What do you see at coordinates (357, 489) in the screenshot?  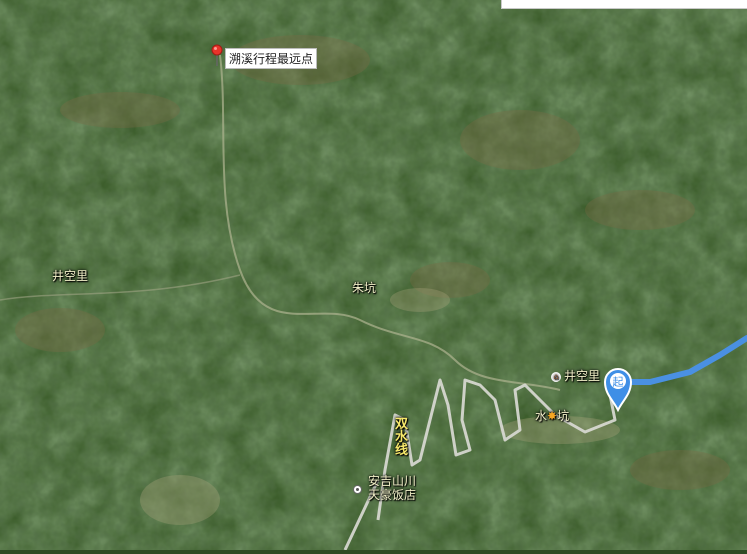 I see `hotel-poi-icon` at bounding box center [357, 489].